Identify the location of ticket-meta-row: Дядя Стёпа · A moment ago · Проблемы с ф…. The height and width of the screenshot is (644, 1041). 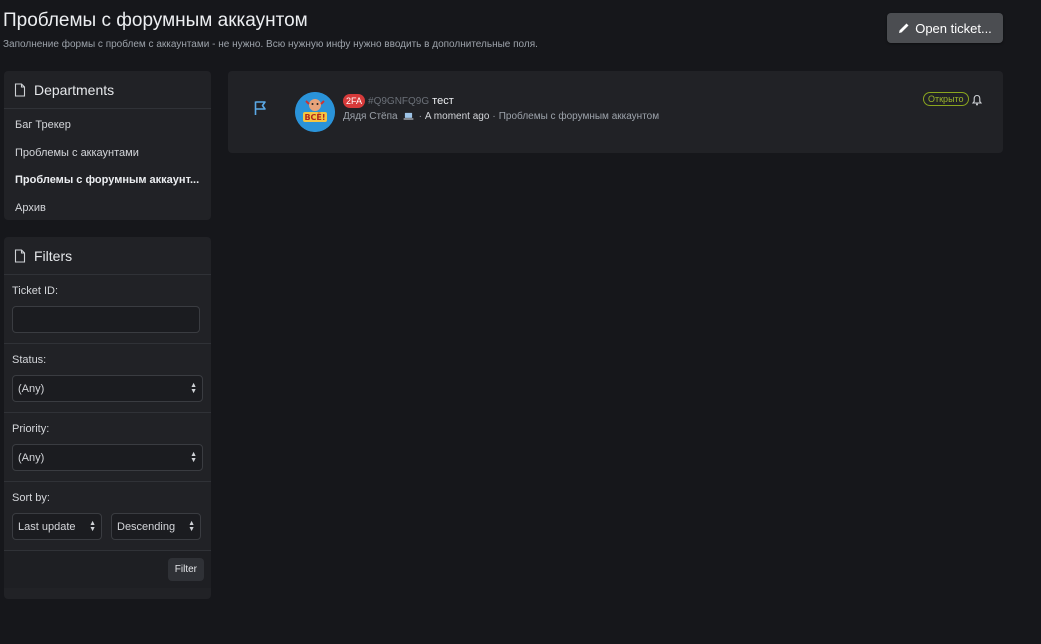
(501, 116).